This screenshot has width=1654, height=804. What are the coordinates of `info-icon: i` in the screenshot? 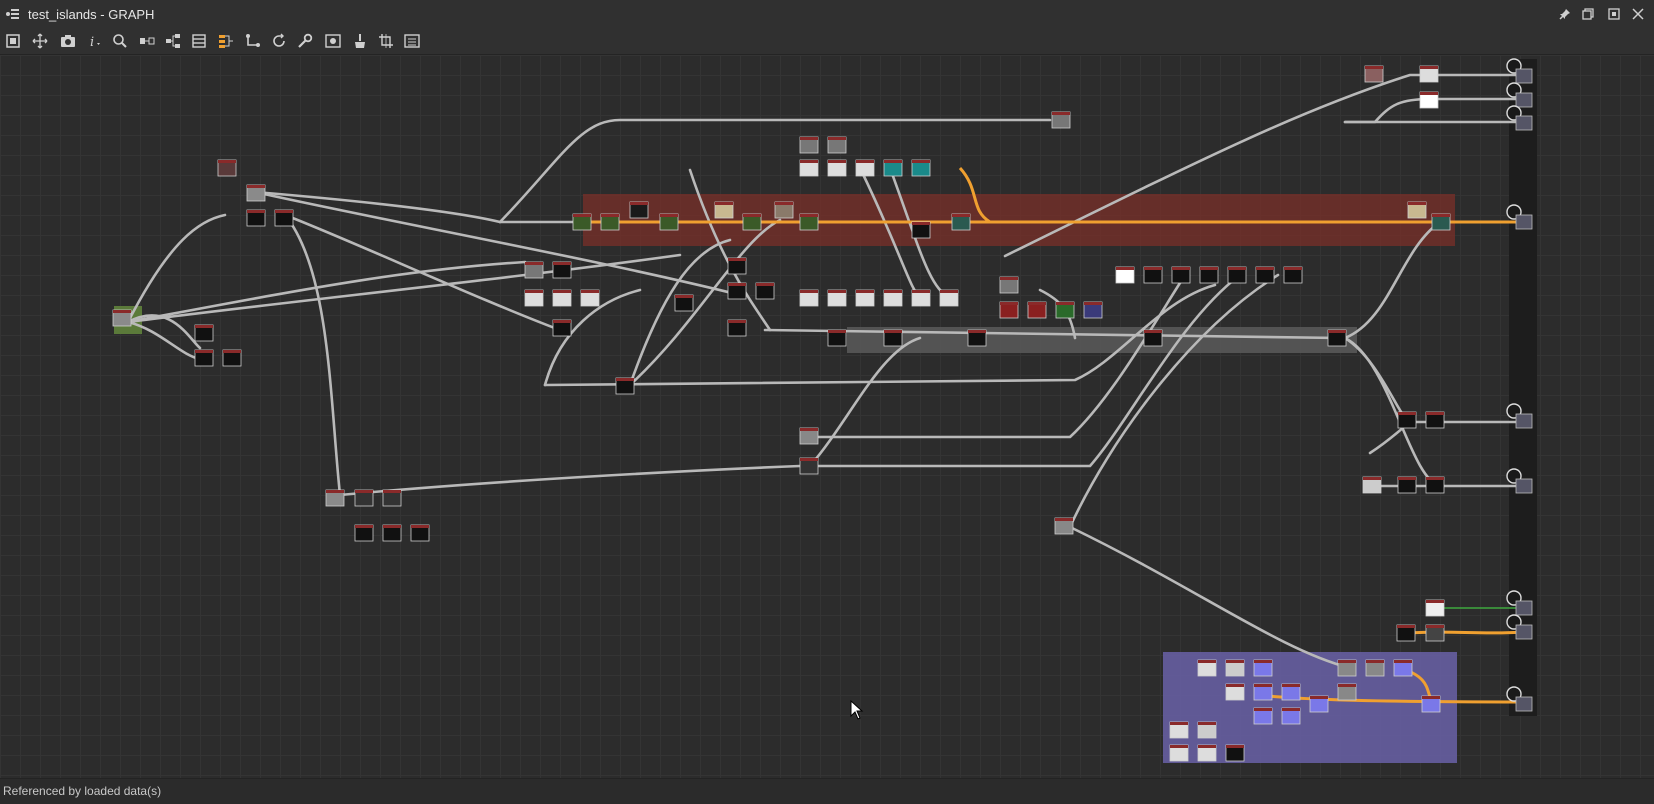 It's located at (95, 41).